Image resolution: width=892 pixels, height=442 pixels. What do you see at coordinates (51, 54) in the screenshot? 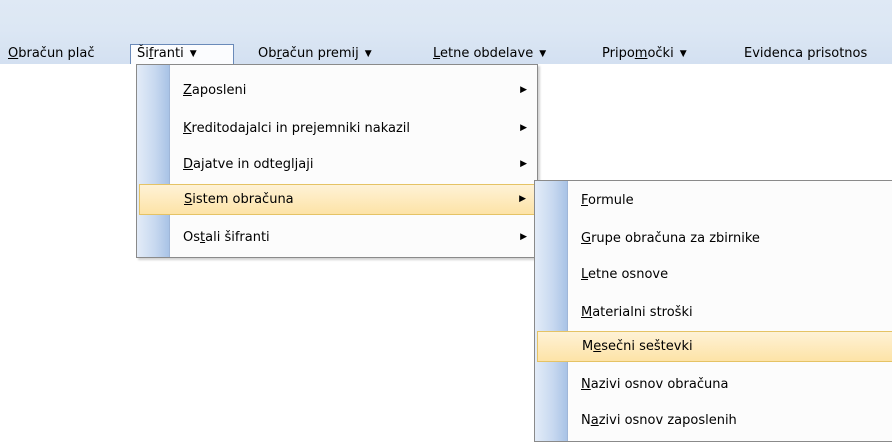
I see `menu-obracun-plac: Obračun plač` at bounding box center [51, 54].